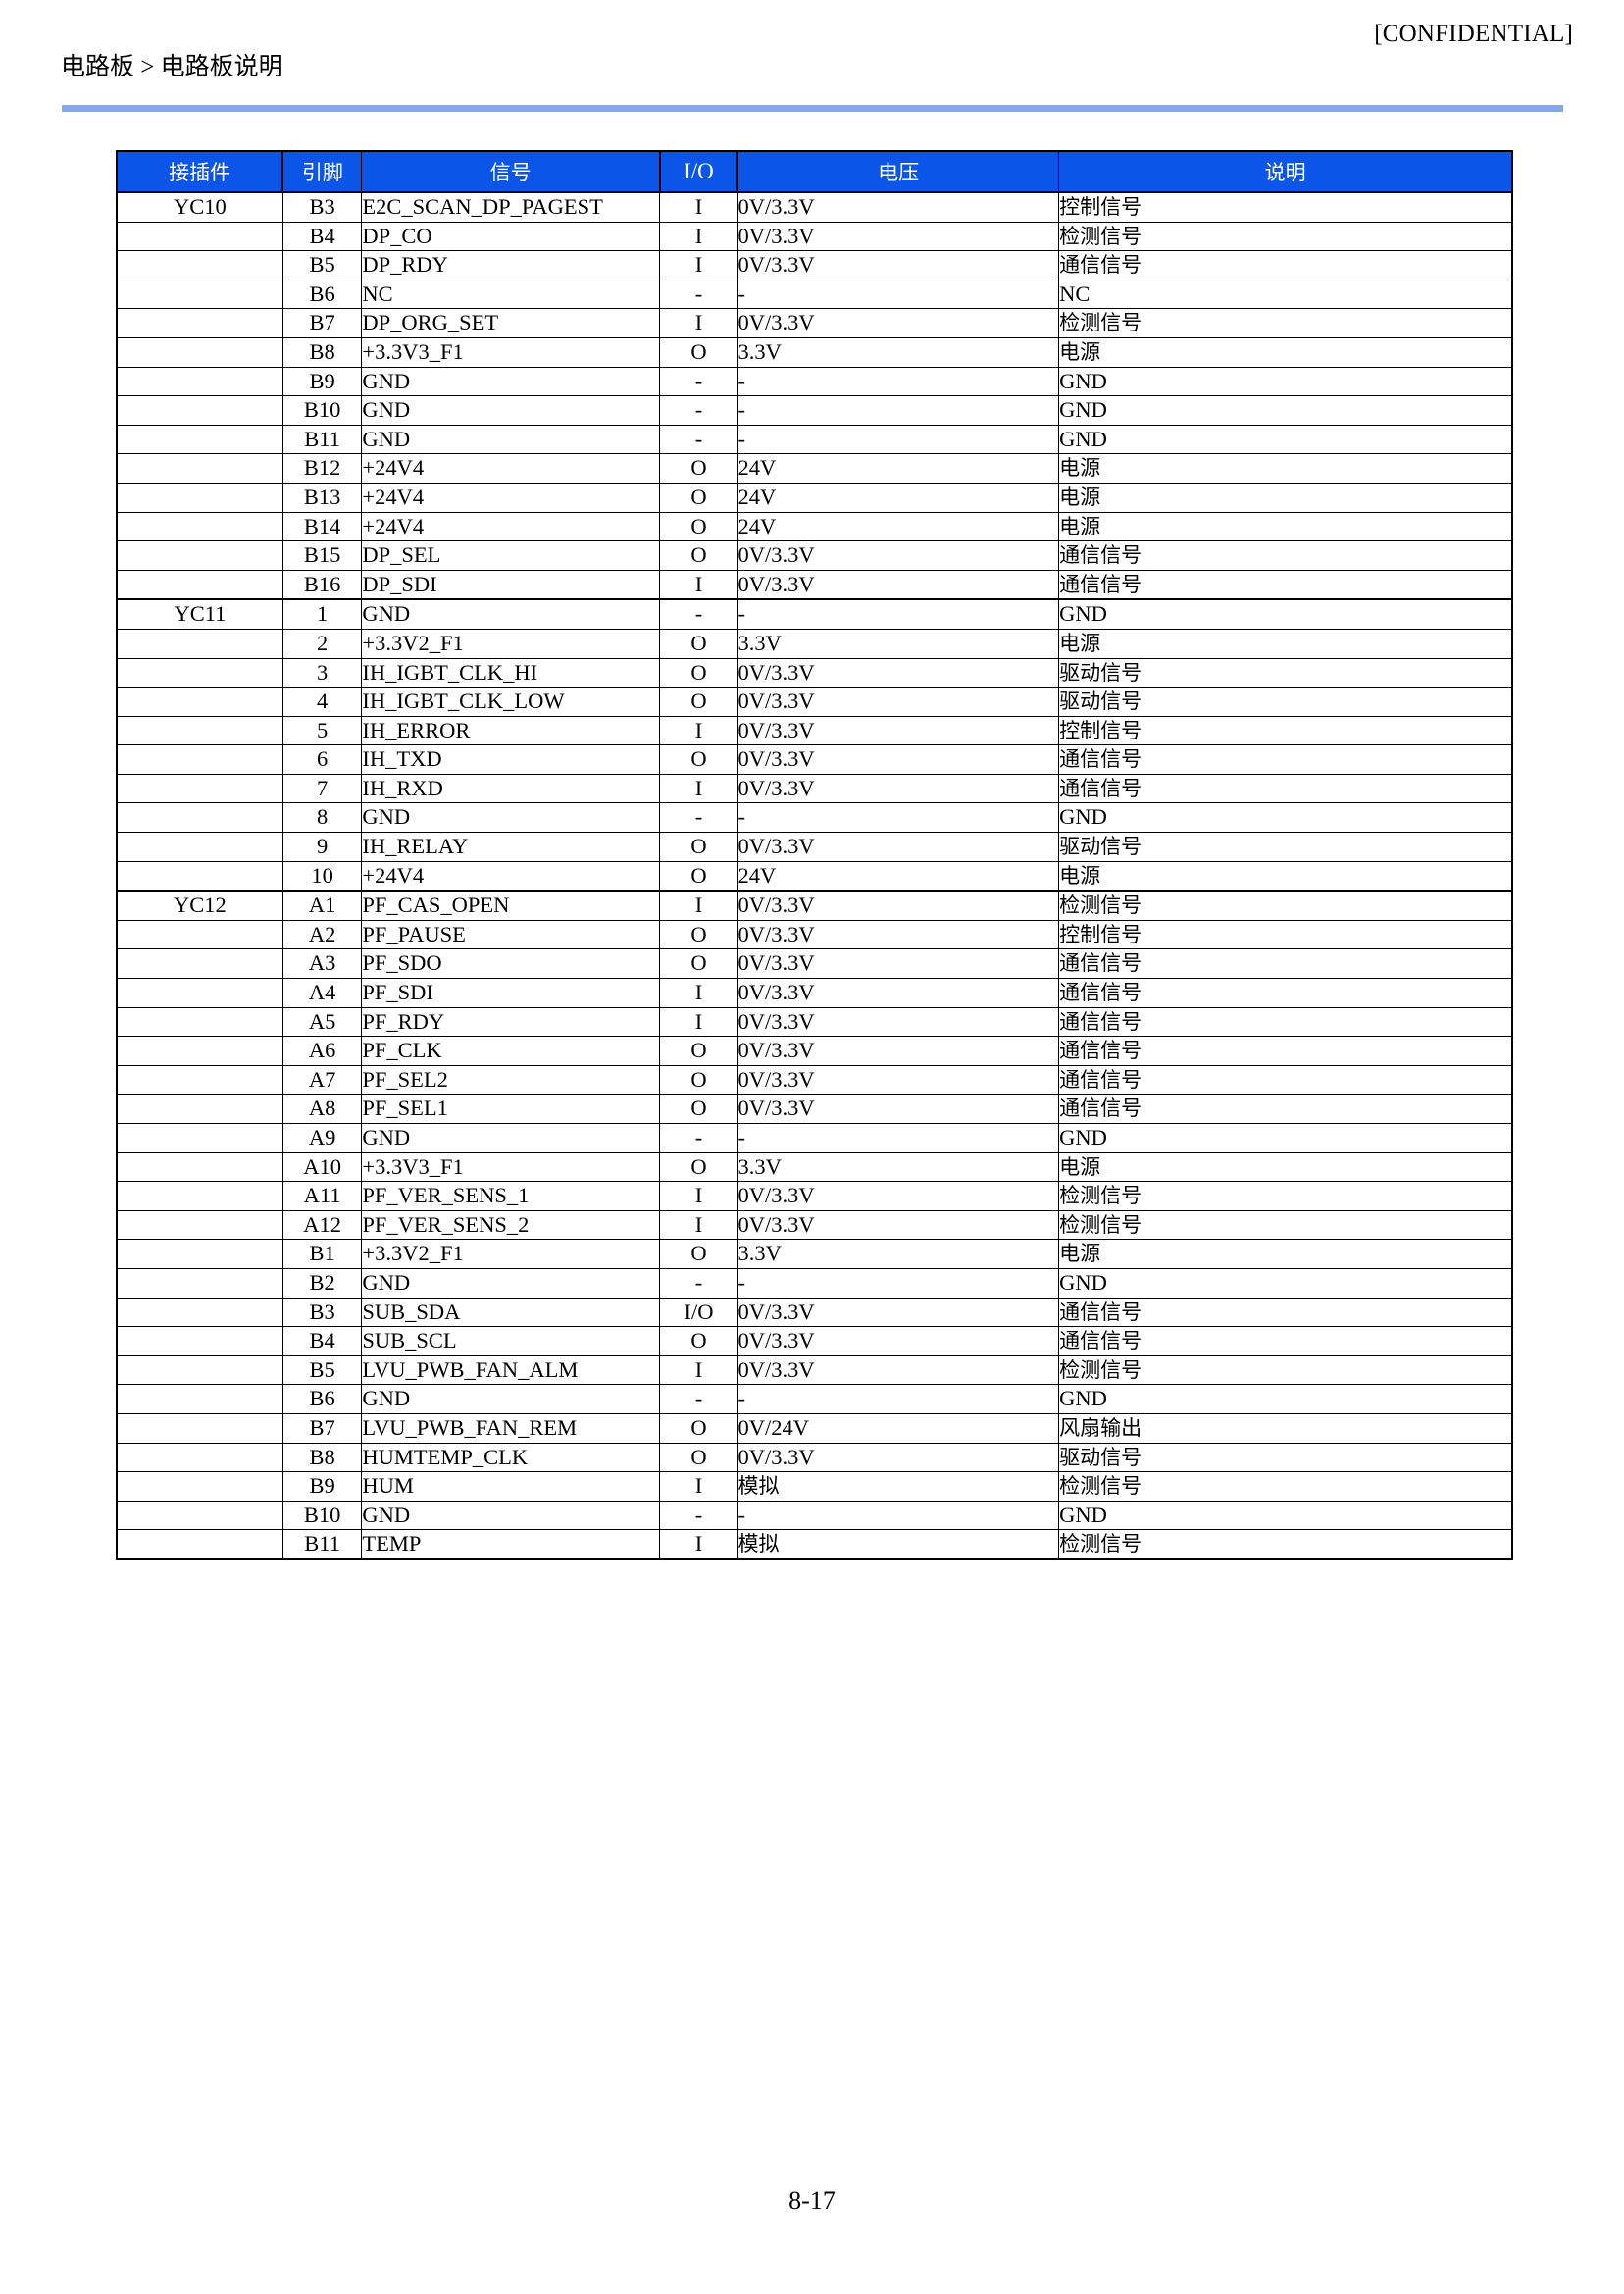  I want to click on cell-signal: PF_SEL1, so click(511, 1109).